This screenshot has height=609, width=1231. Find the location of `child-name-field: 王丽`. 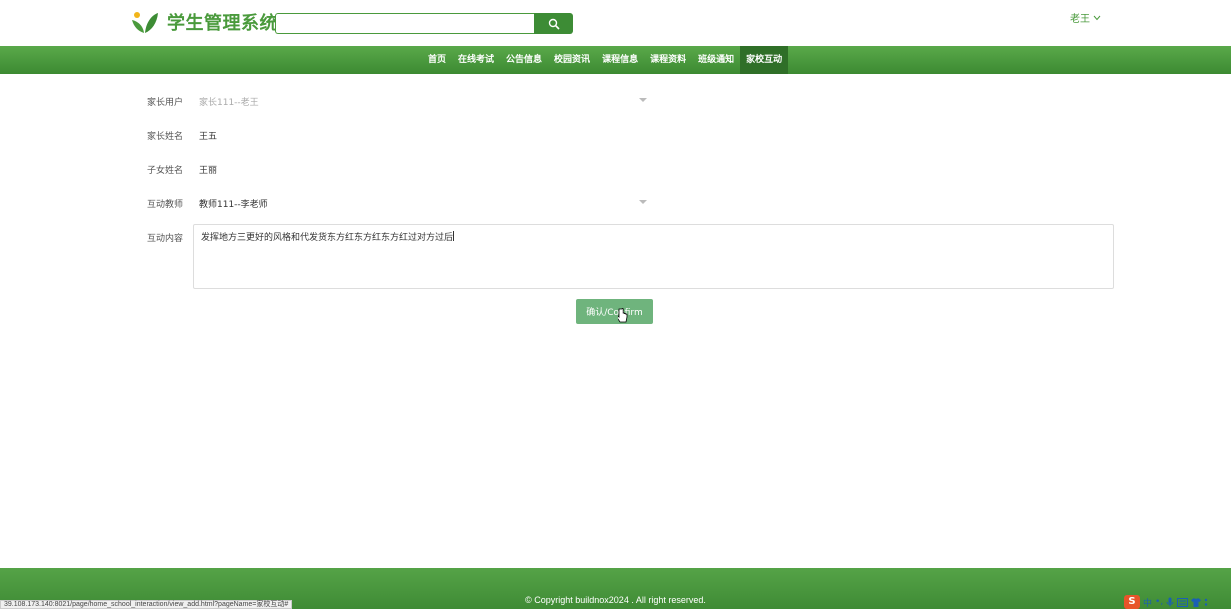

child-name-field: 王丽 is located at coordinates (208, 169).